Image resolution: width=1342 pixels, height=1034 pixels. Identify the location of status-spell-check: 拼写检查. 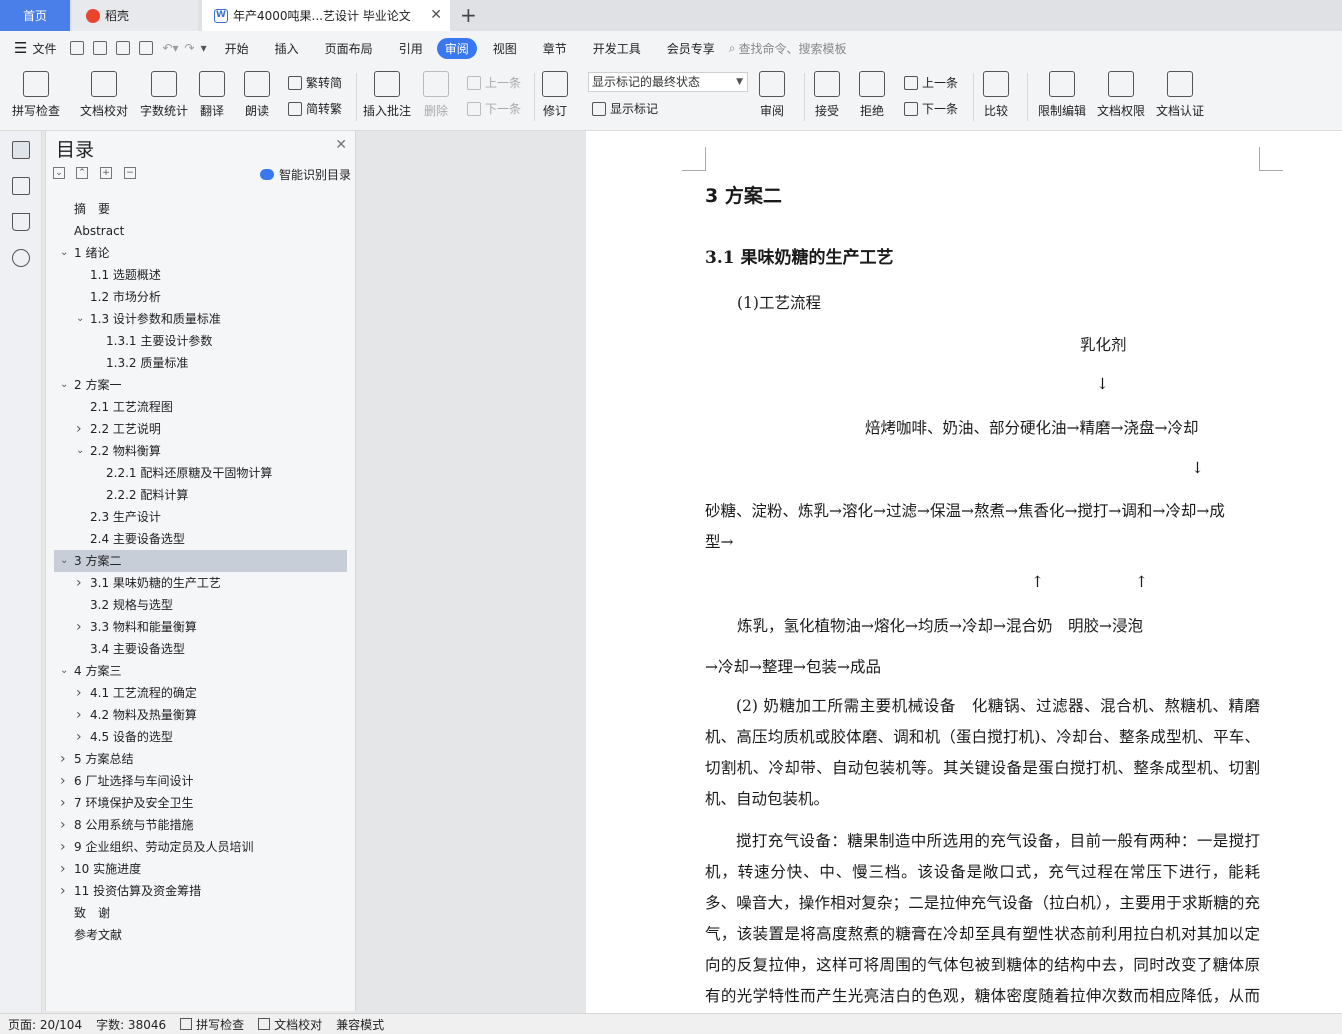
(212, 1024).